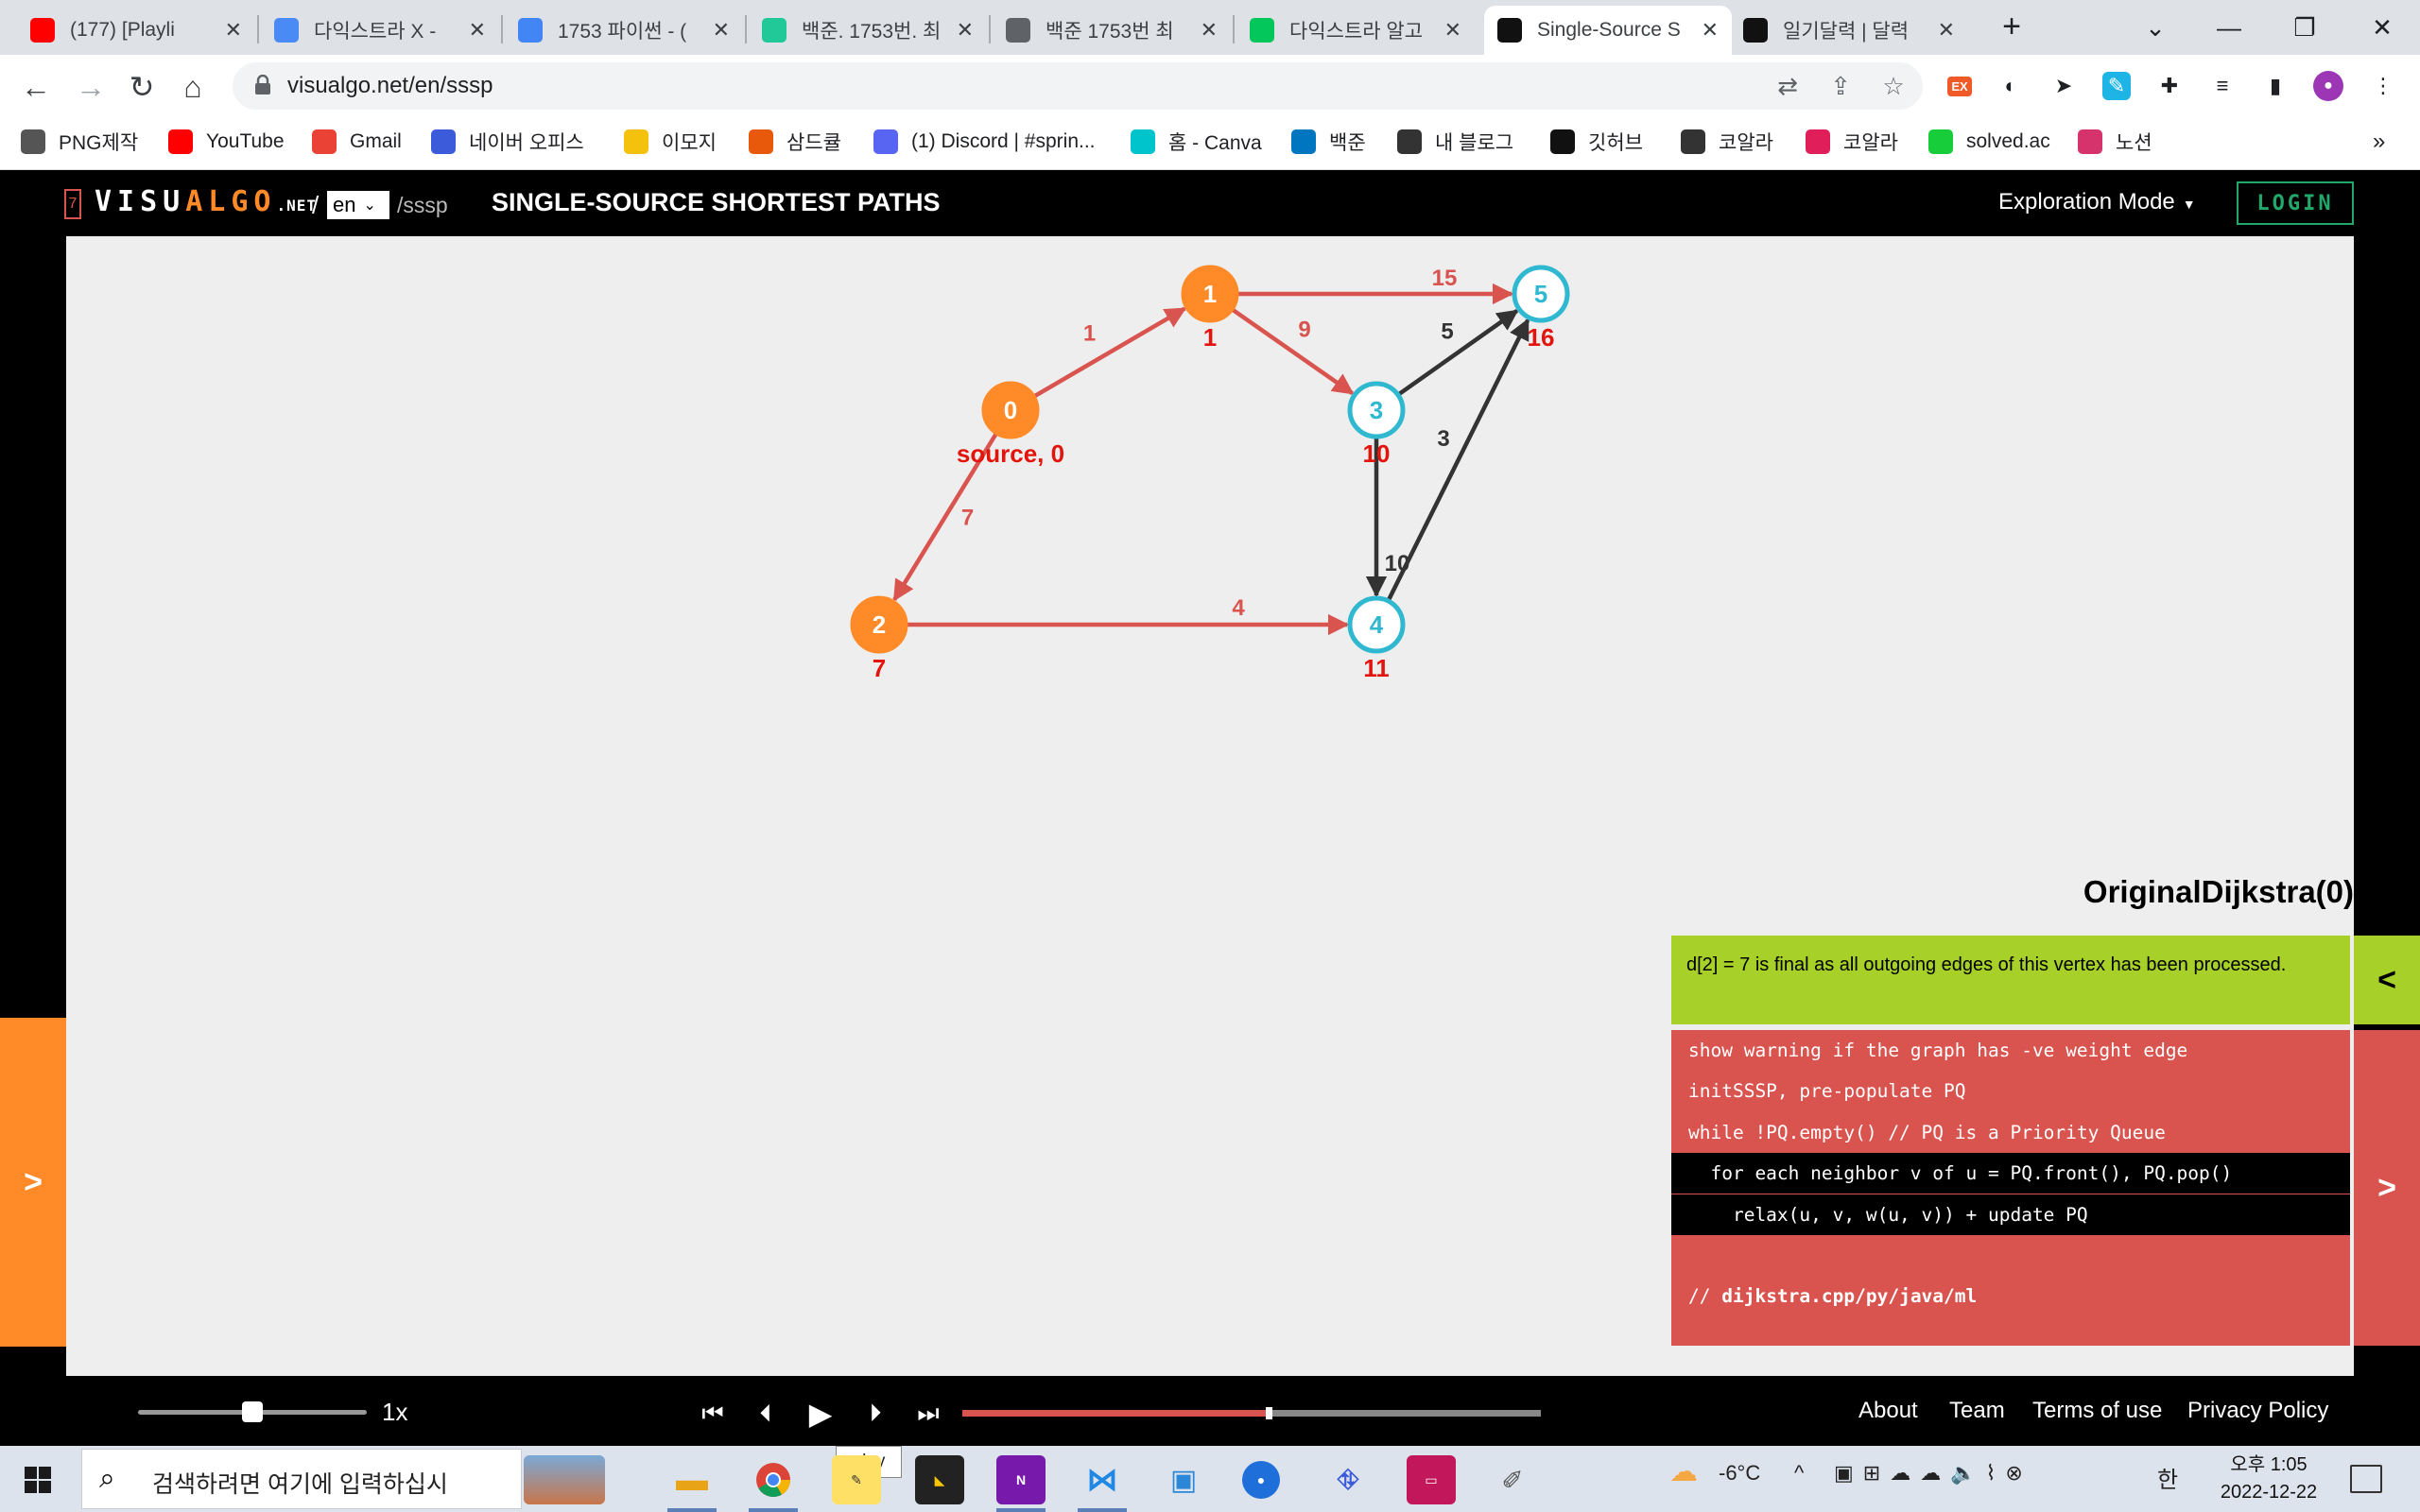 The width and height of the screenshot is (2420, 1512). Describe the element at coordinates (564, 1479) in the screenshot. I see `search-highlight-image` at that location.